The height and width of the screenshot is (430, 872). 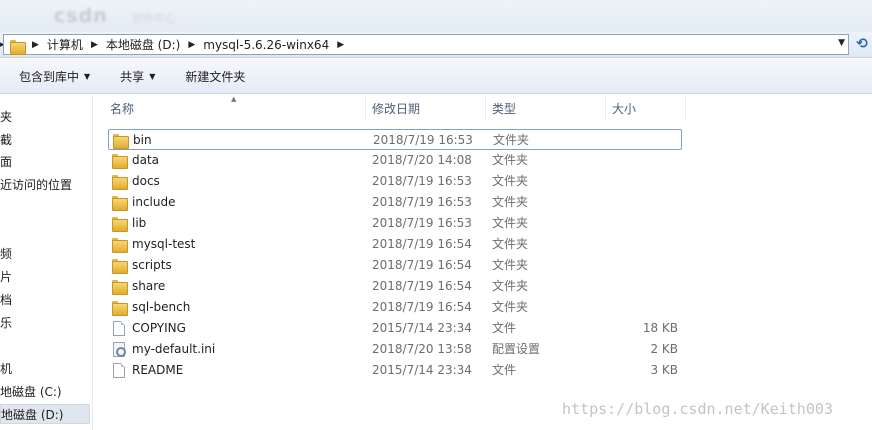 I want to click on file-name: my-default.ini, so click(x=174, y=349).